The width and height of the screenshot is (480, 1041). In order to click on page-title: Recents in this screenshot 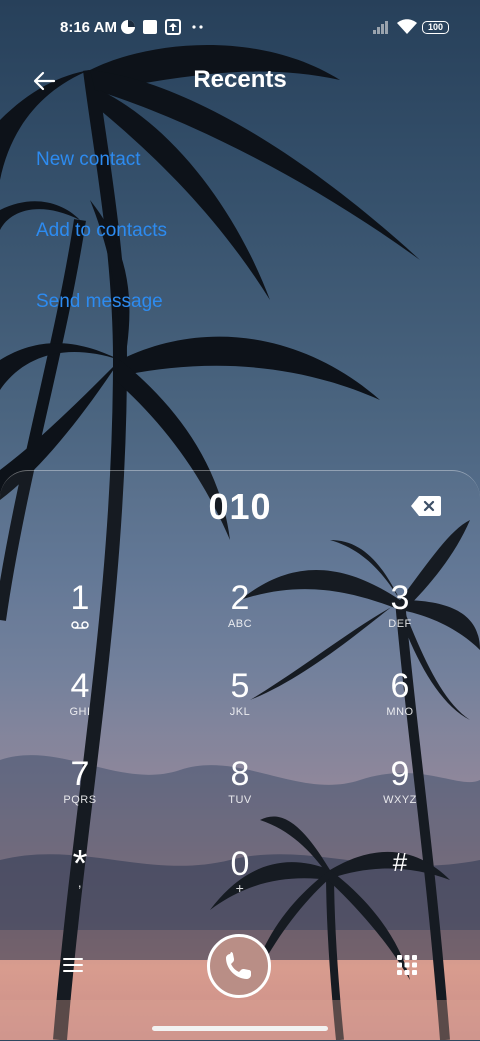, I will do `click(240, 79)`.